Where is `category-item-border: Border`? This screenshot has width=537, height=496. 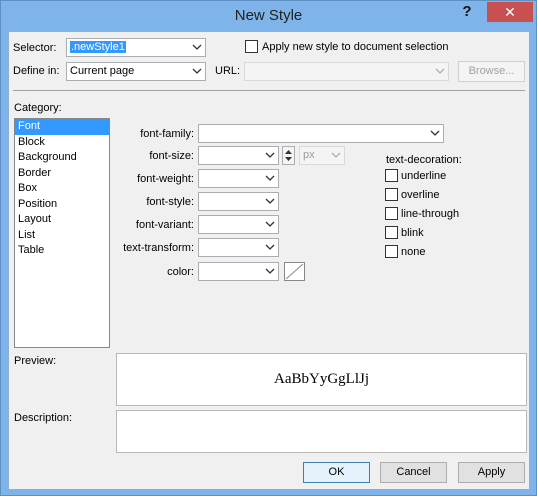
category-item-border: Border is located at coordinates (62, 174).